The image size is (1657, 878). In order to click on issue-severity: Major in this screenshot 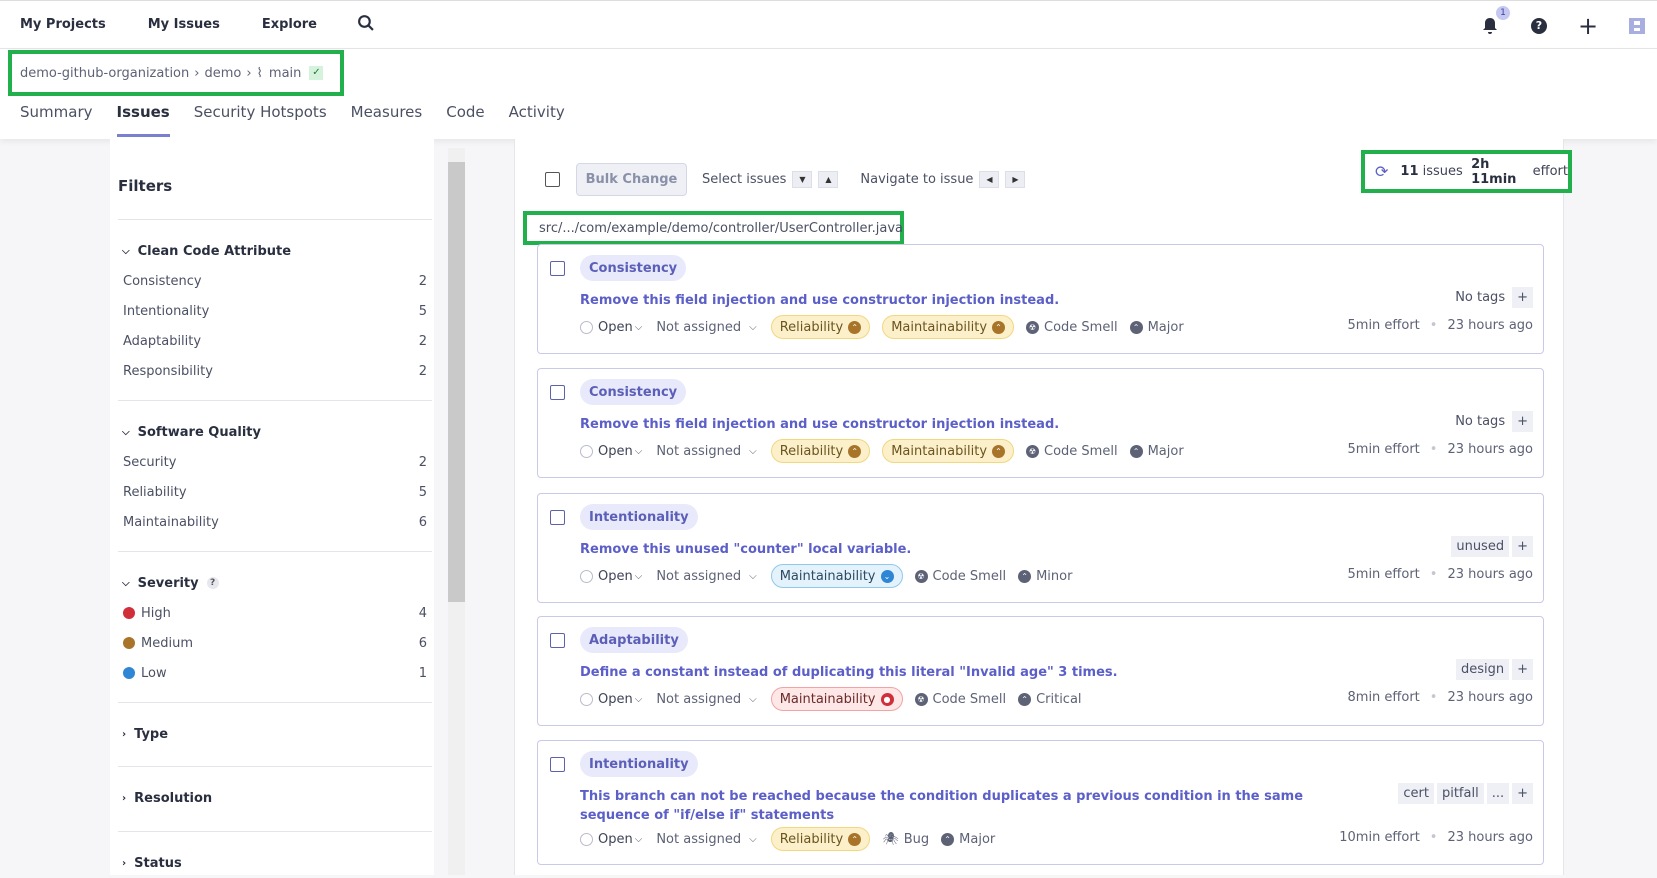, I will do `click(977, 839)`.